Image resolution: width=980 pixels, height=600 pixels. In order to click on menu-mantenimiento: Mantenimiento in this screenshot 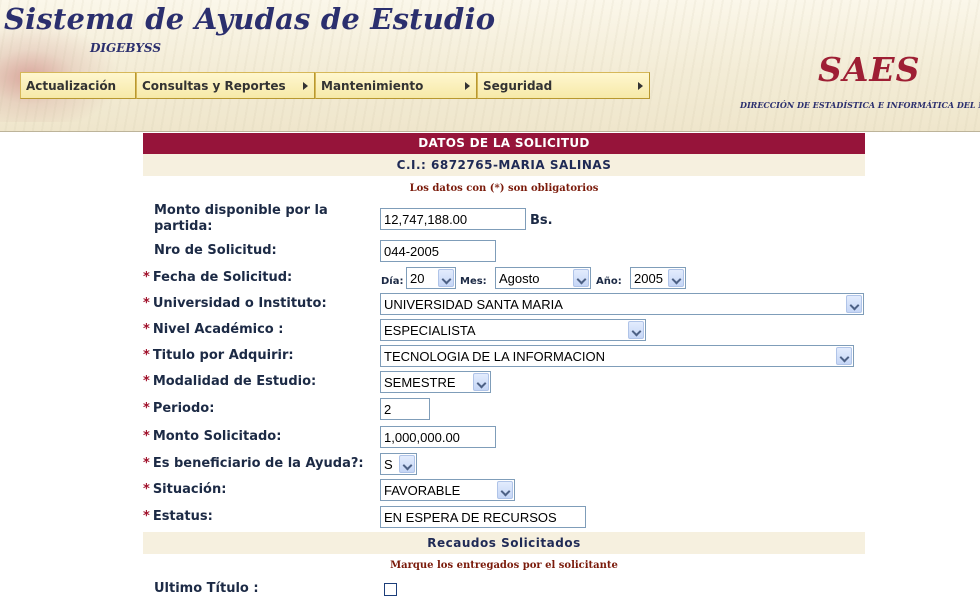, I will do `click(396, 85)`.